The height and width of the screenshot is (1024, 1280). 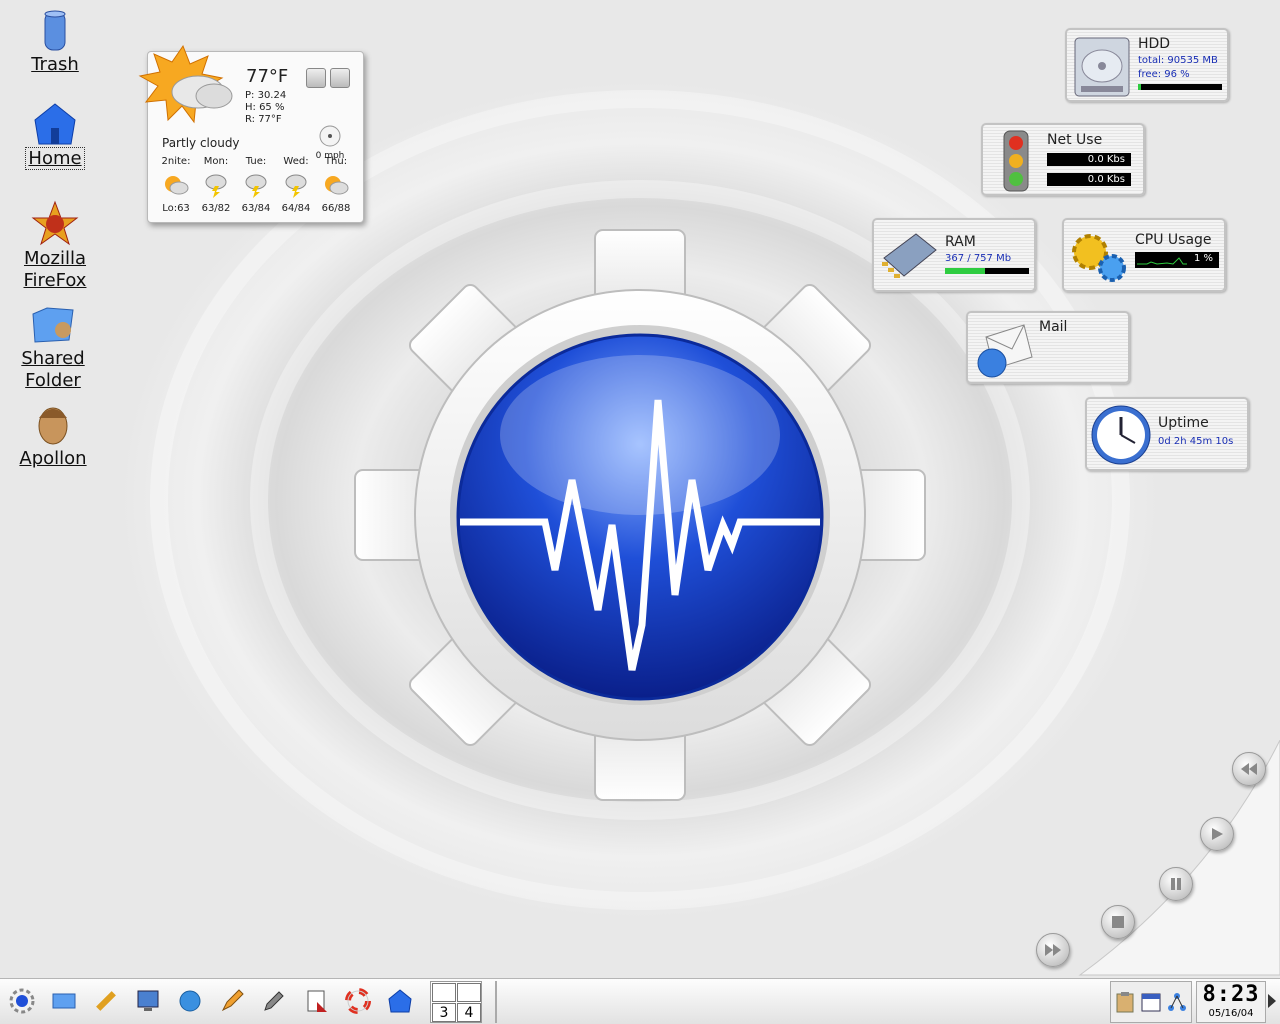 I want to click on play-icon, so click(x=1217, y=834).